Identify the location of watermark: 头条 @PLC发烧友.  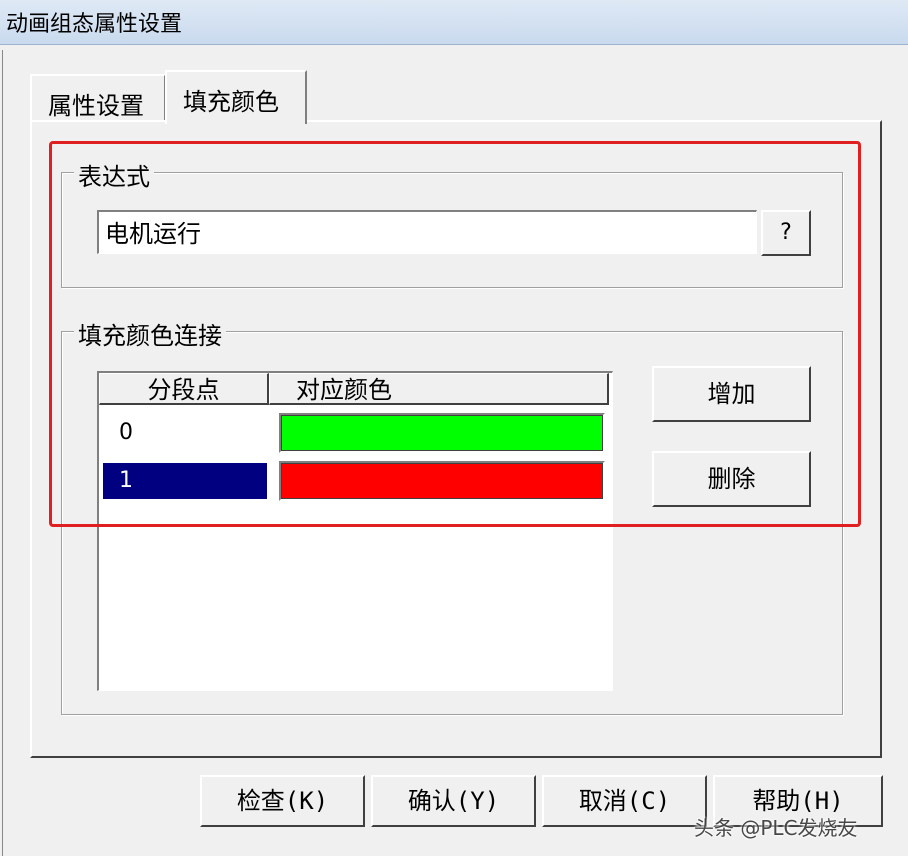
(776, 828).